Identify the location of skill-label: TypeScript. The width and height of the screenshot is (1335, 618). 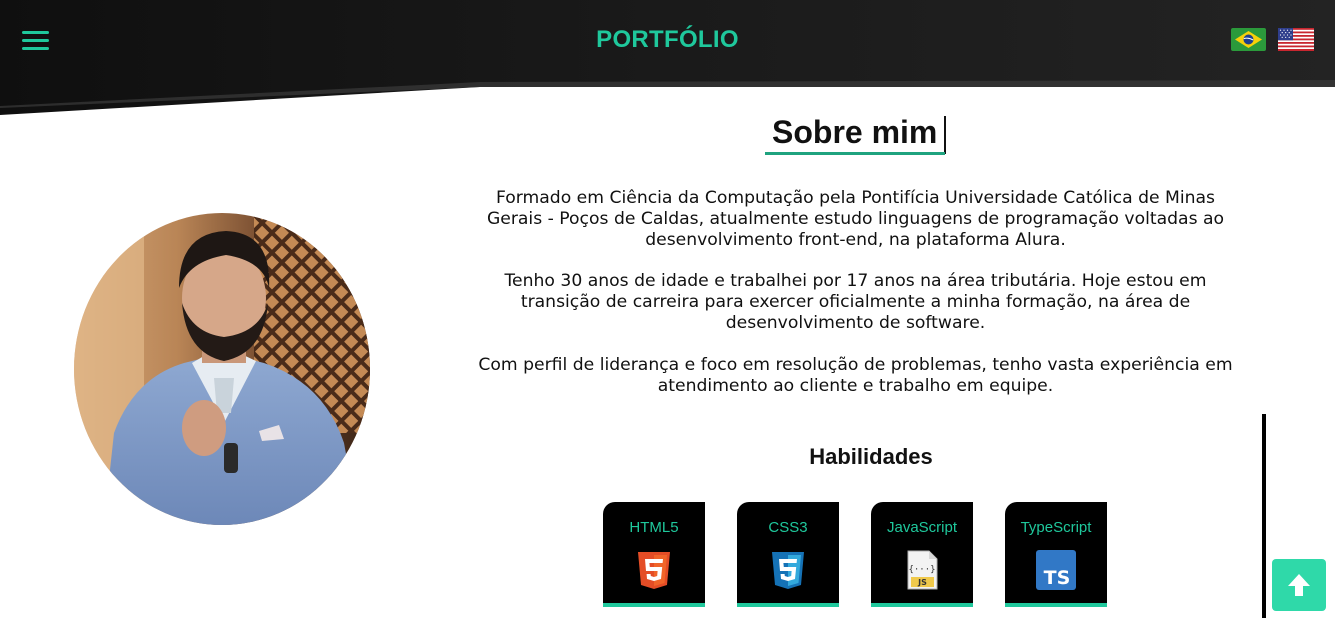
(1056, 527).